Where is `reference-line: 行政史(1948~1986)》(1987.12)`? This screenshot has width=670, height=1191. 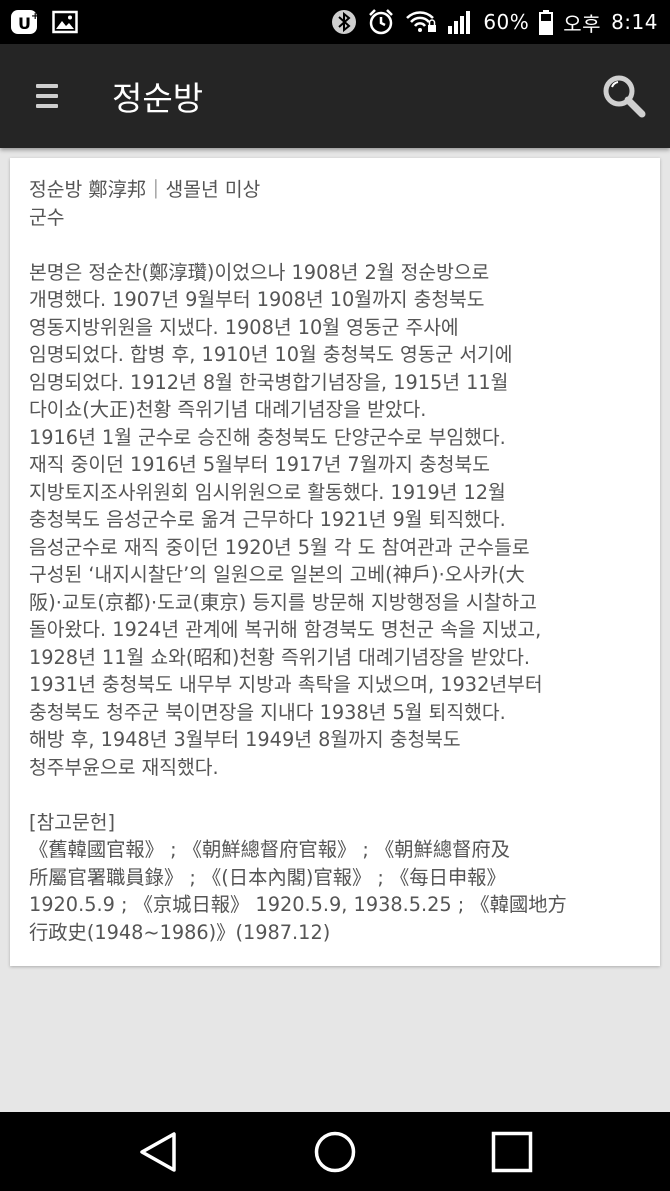 reference-line: 行政史(1948~1986)》(1987.12) is located at coordinates (180, 932).